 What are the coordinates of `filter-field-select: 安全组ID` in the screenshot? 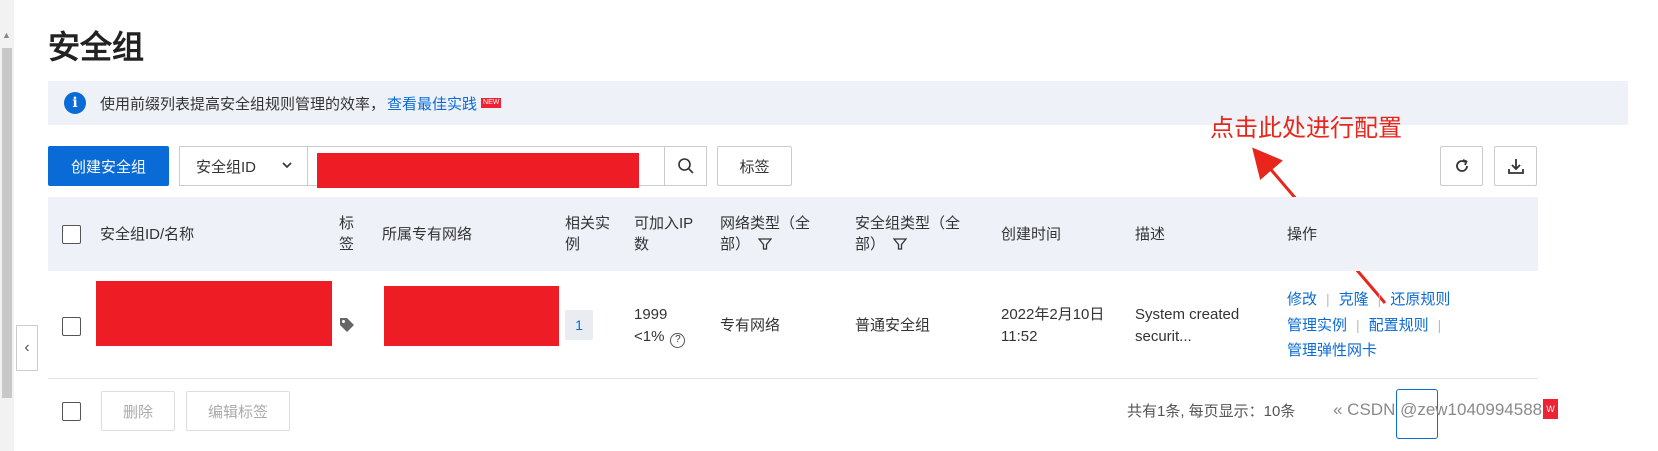 It's located at (243, 166).